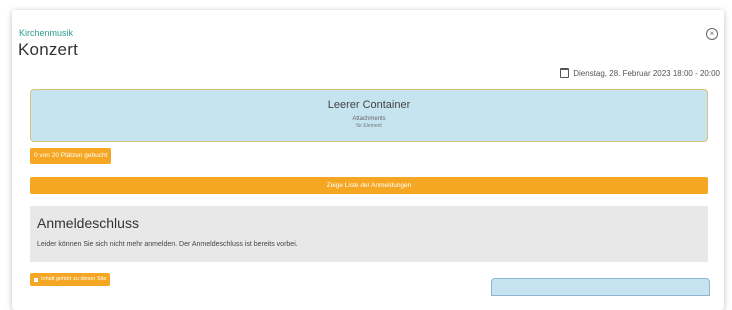 The height and width of the screenshot is (310, 732). Describe the element at coordinates (712, 34) in the screenshot. I see `close-icon: ×` at that location.